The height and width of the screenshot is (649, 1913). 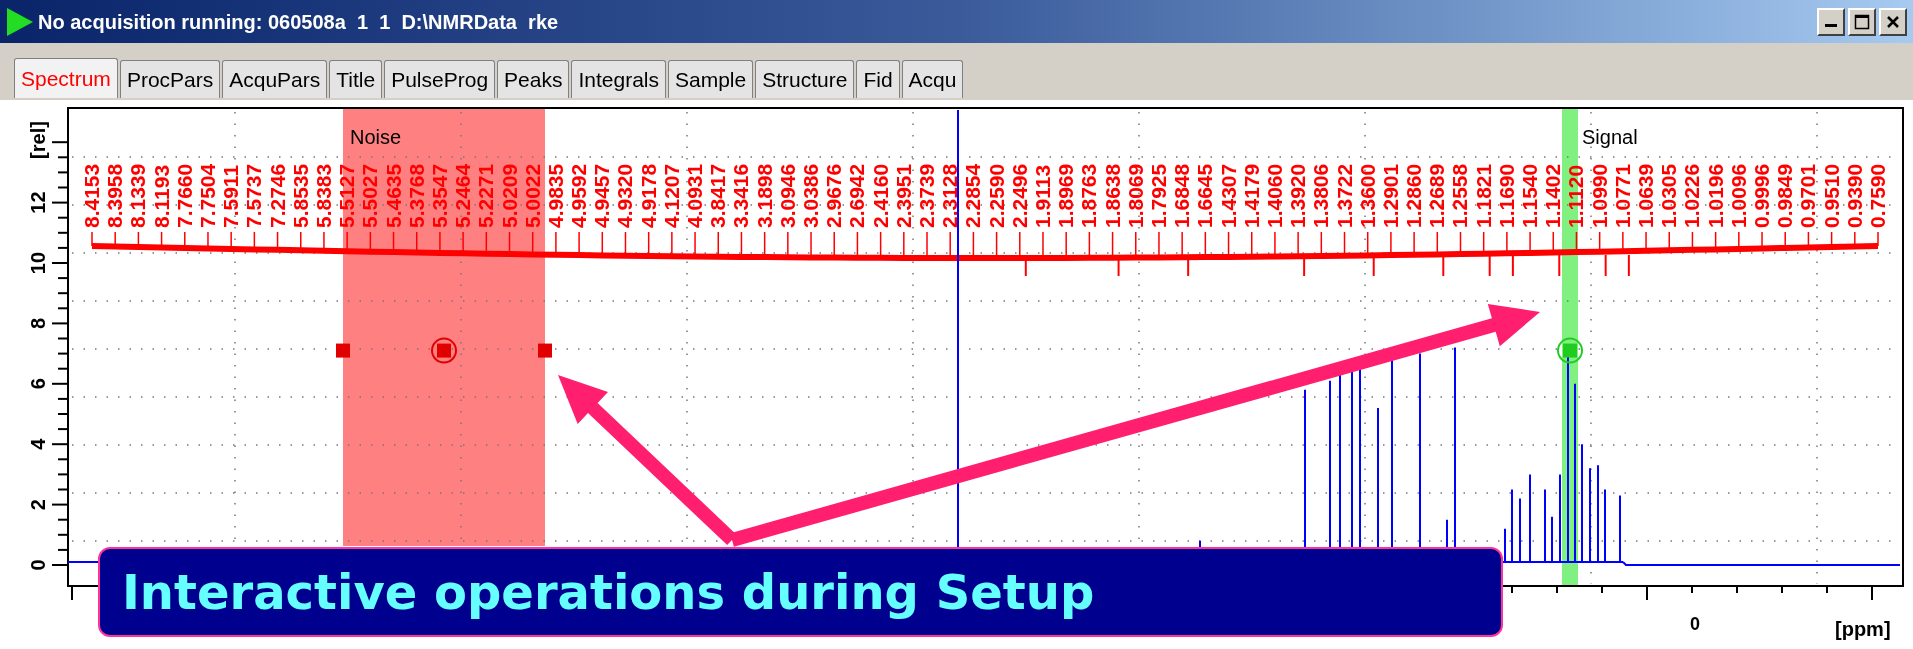 What do you see at coordinates (138, 195) in the screenshot?
I see `peak-label: 8.1339` at bounding box center [138, 195].